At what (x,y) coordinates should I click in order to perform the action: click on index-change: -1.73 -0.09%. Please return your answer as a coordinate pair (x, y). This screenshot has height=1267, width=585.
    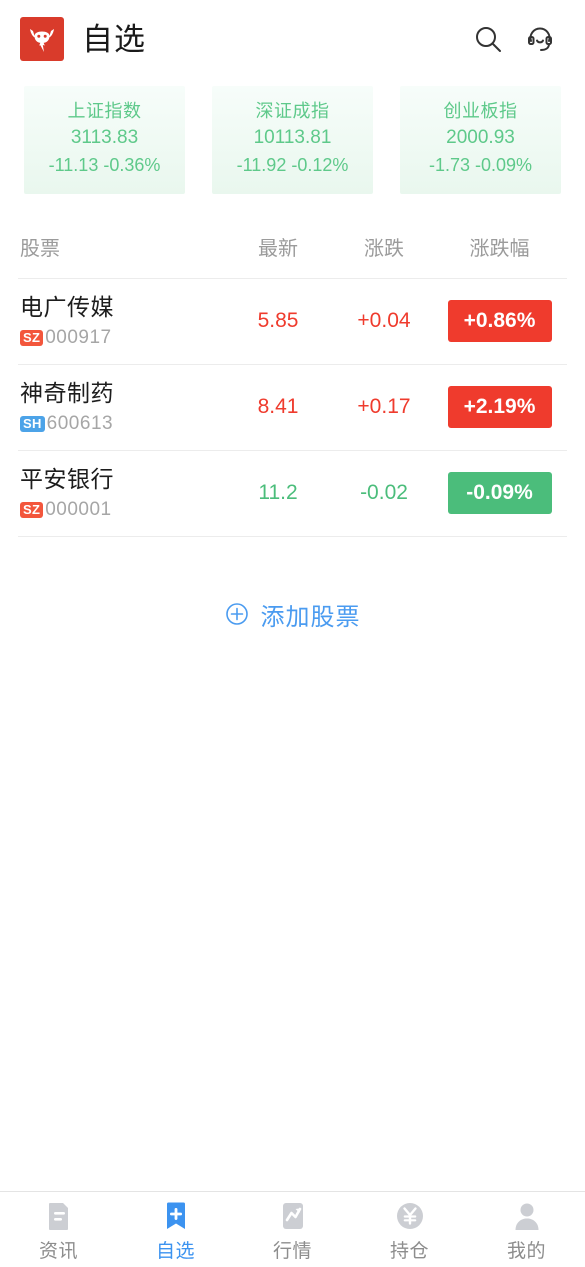
    Looking at the image, I should click on (480, 164).